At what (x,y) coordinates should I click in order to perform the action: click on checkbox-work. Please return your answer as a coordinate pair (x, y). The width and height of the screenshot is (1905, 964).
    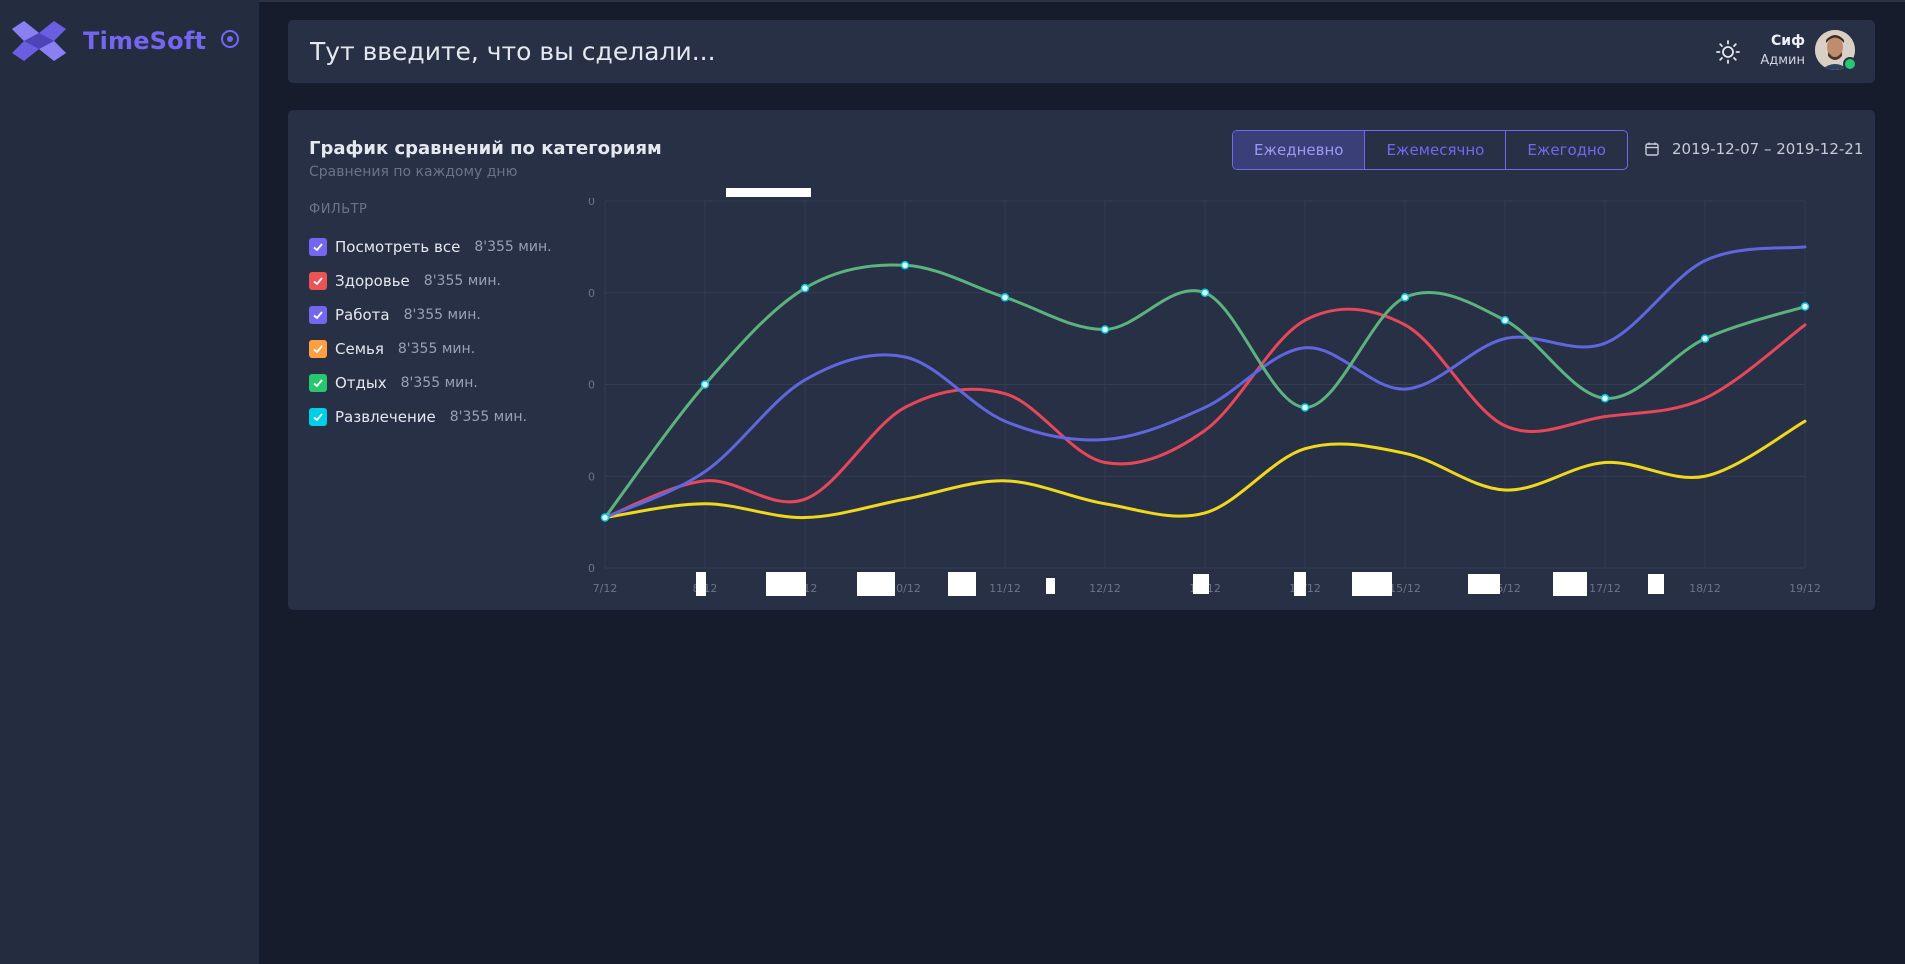
    Looking at the image, I should click on (318, 315).